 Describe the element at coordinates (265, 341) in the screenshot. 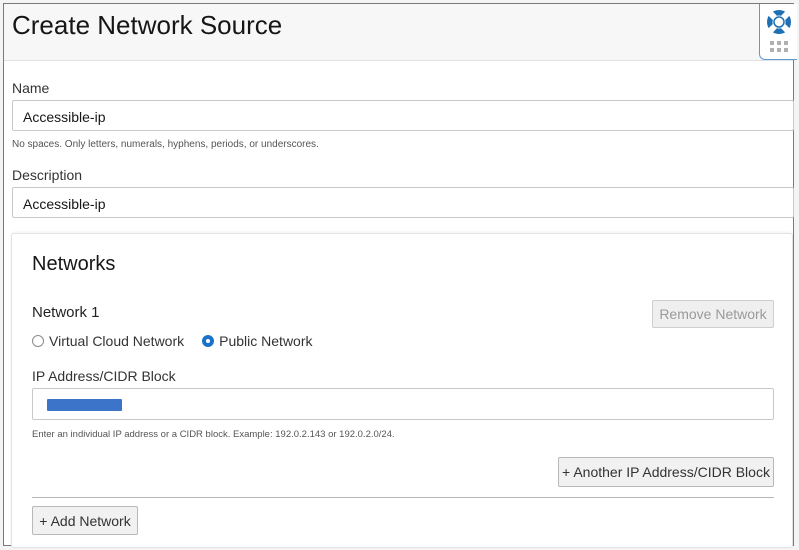

I see `radio-label-public-network: Public Network` at that location.